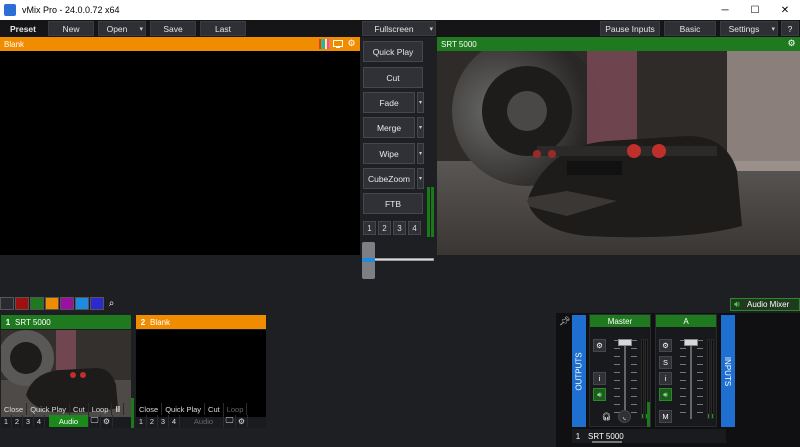  I want to click on bus-a-mute-button: M, so click(665, 416).